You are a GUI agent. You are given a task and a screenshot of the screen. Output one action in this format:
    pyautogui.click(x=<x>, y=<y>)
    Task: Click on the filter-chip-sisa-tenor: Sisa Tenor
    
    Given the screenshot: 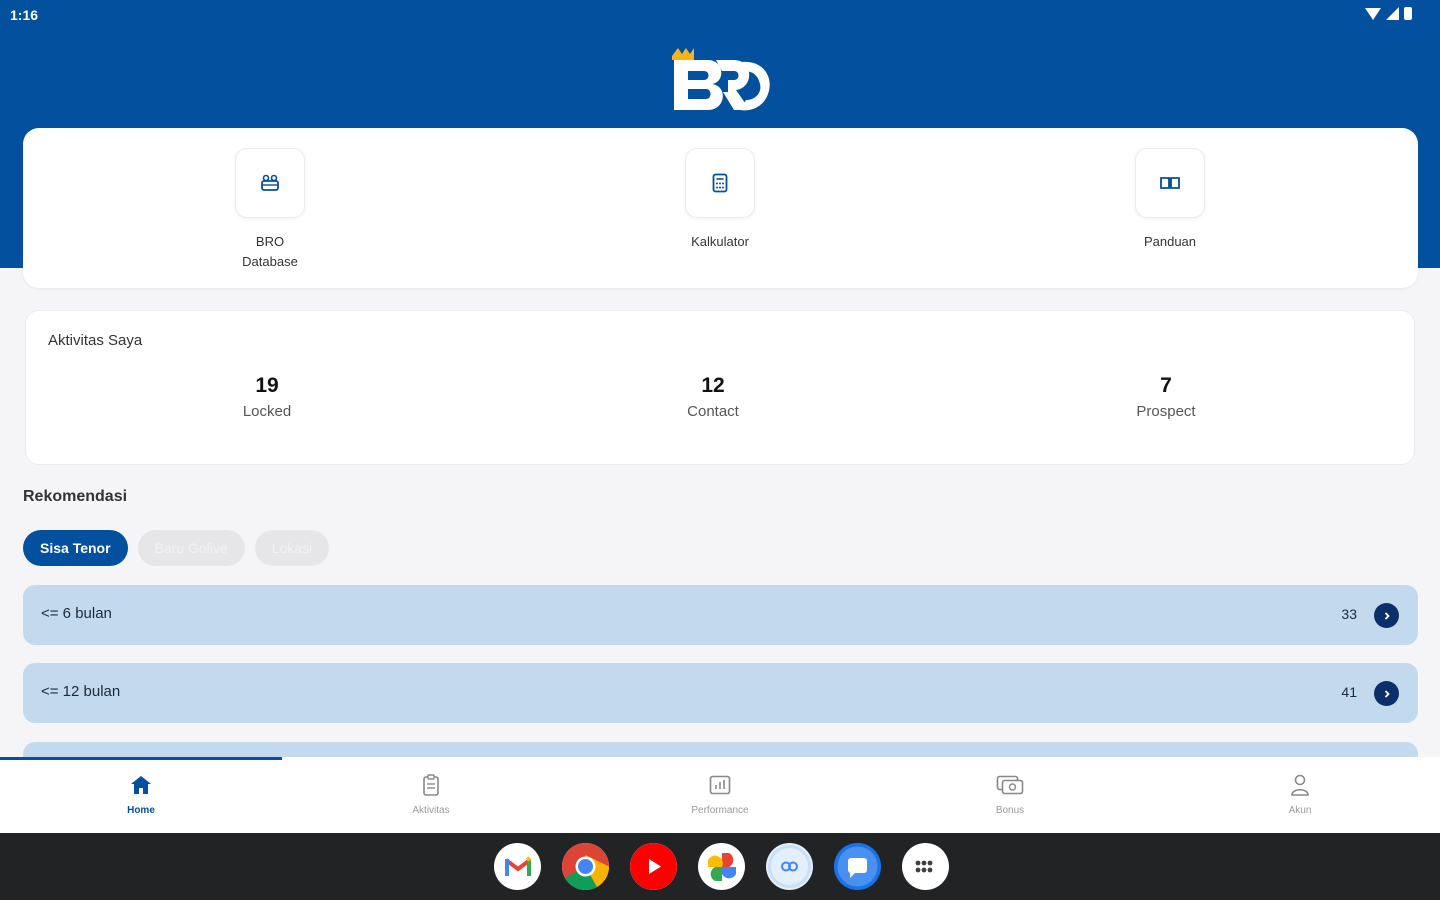 What is the action you would take?
    pyautogui.click(x=75, y=548)
    